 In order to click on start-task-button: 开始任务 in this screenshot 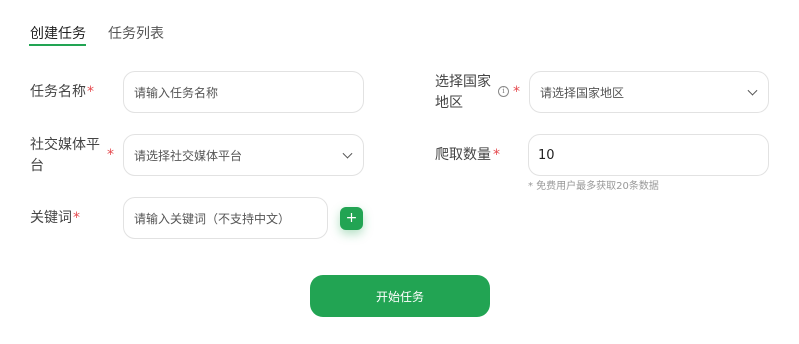, I will do `click(400, 296)`.